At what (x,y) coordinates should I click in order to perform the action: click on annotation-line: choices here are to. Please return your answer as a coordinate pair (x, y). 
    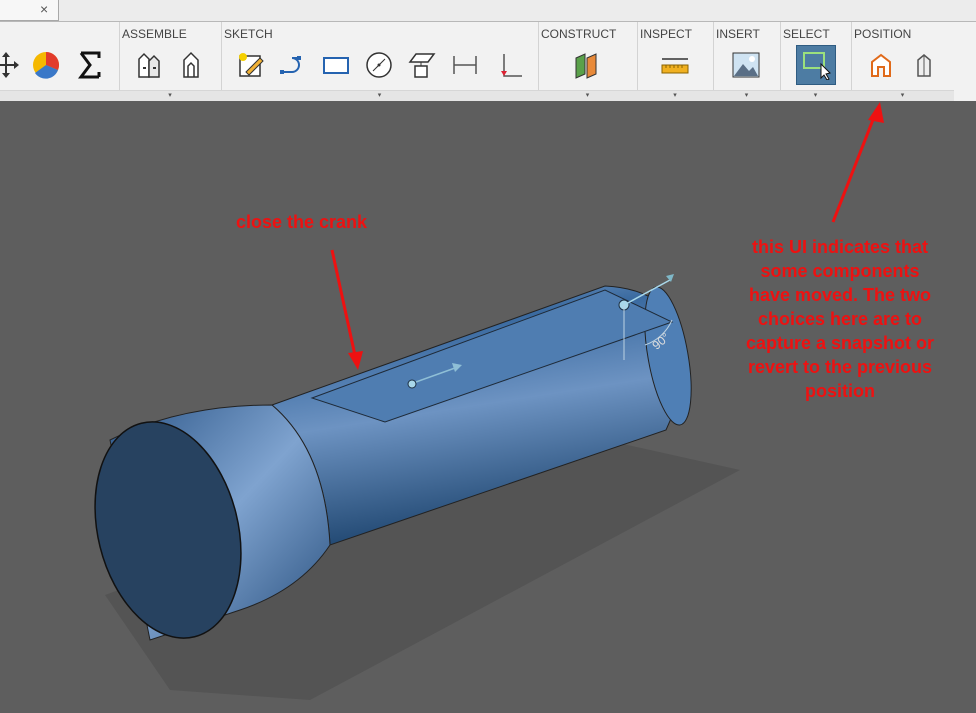
    Looking at the image, I should click on (840, 319).